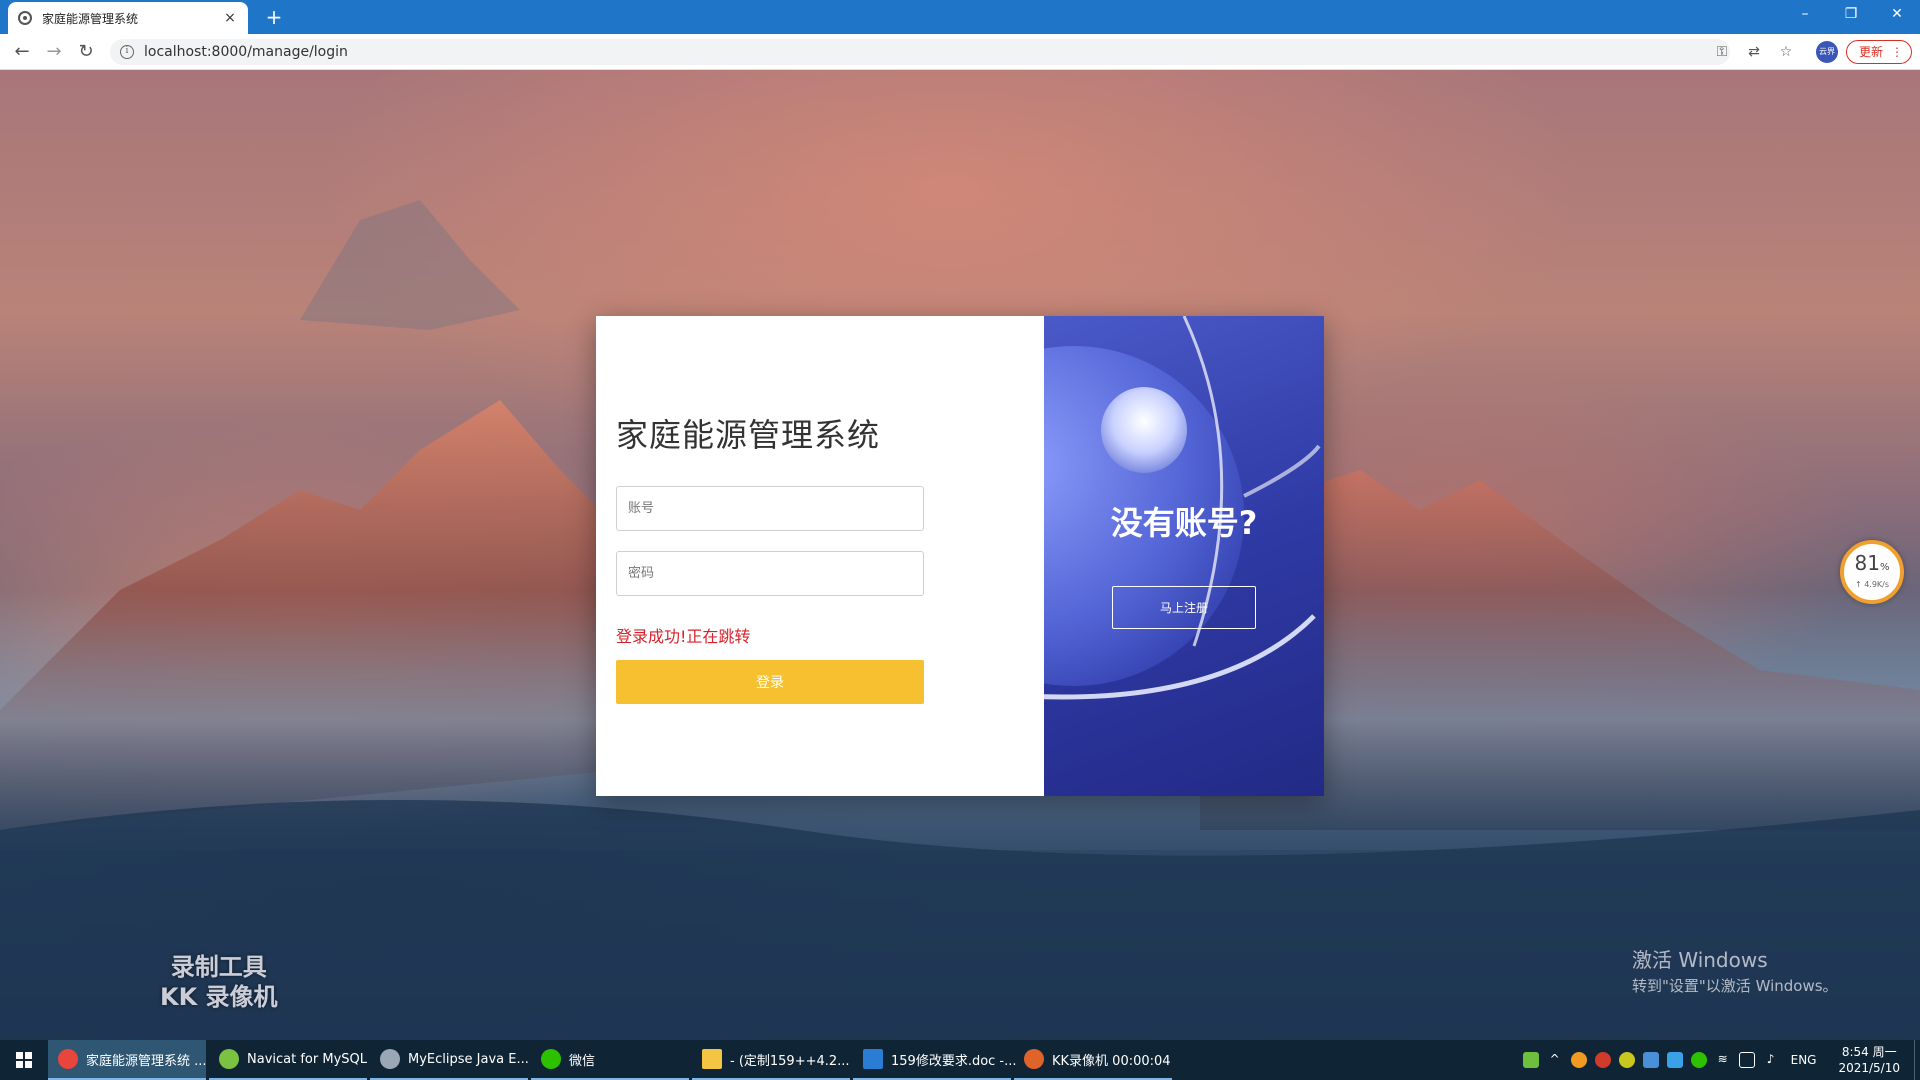 The height and width of the screenshot is (1080, 1920). Describe the element at coordinates (1869, 1052) in the screenshot. I see `clock-time: 8:54 周一` at that location.